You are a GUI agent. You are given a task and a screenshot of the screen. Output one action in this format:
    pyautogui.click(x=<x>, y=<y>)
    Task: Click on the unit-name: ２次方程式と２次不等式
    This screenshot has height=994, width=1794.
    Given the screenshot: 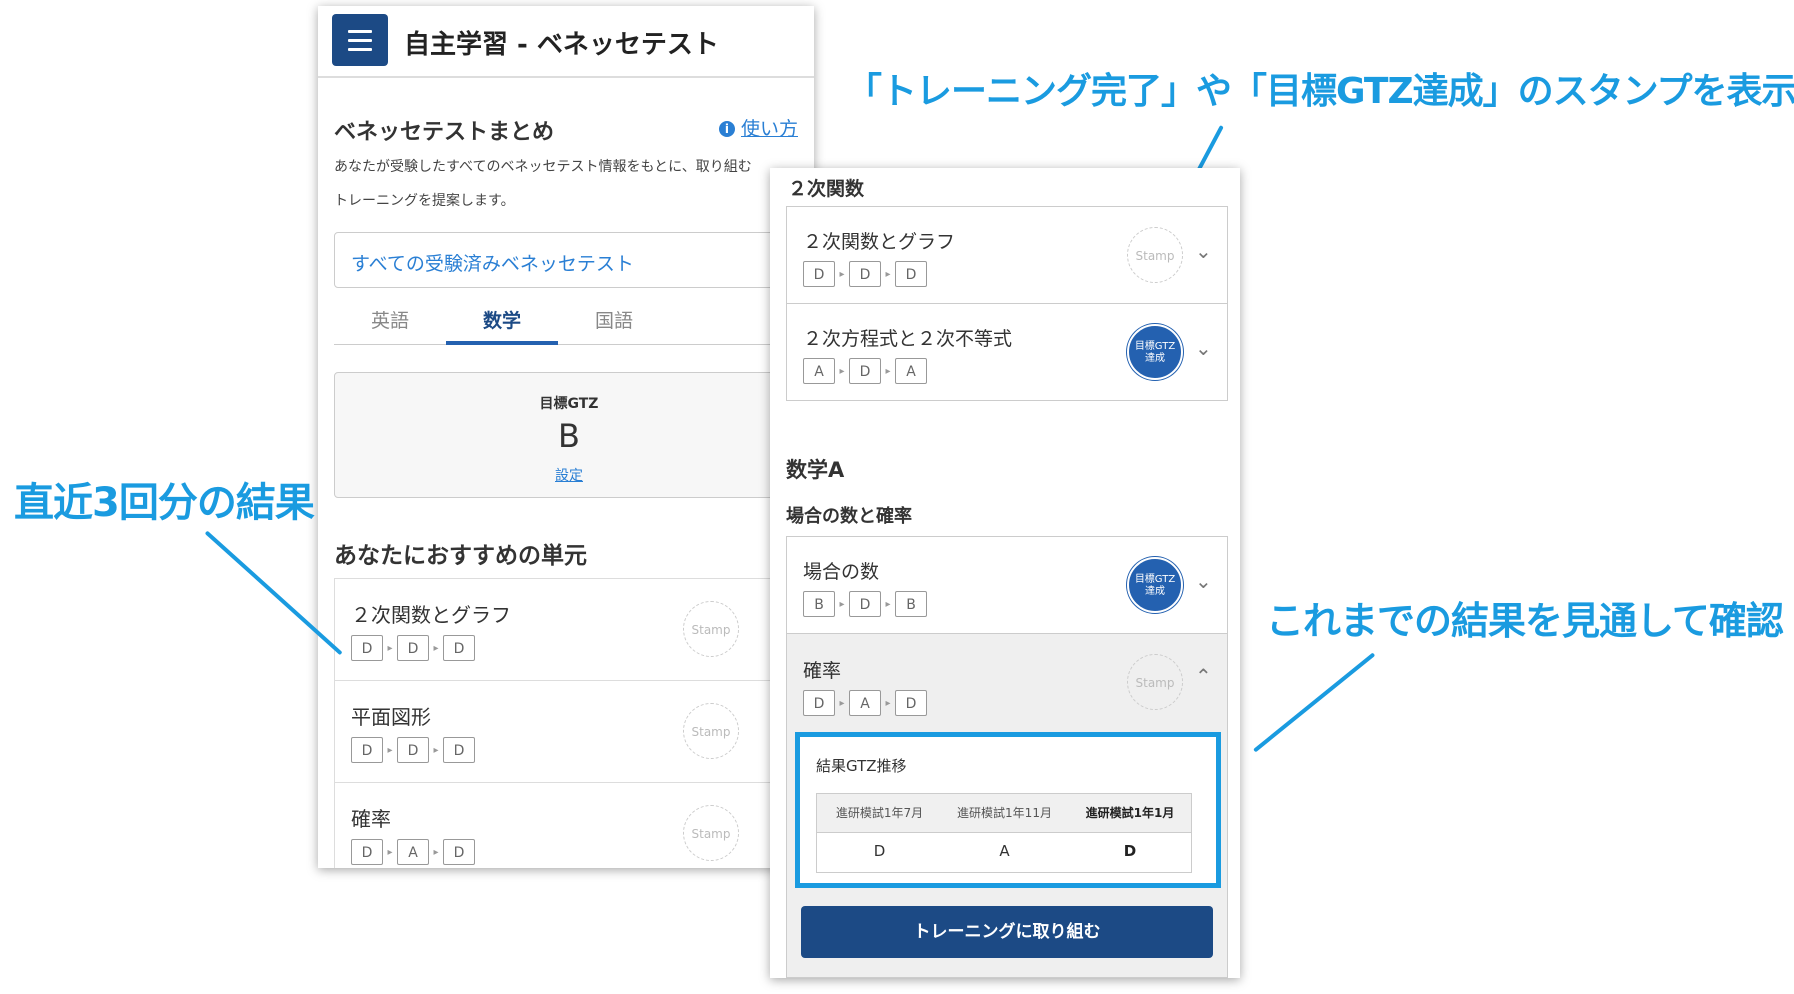 What is the action you would take?
    pyautogui.click(x=908, y=339)
    